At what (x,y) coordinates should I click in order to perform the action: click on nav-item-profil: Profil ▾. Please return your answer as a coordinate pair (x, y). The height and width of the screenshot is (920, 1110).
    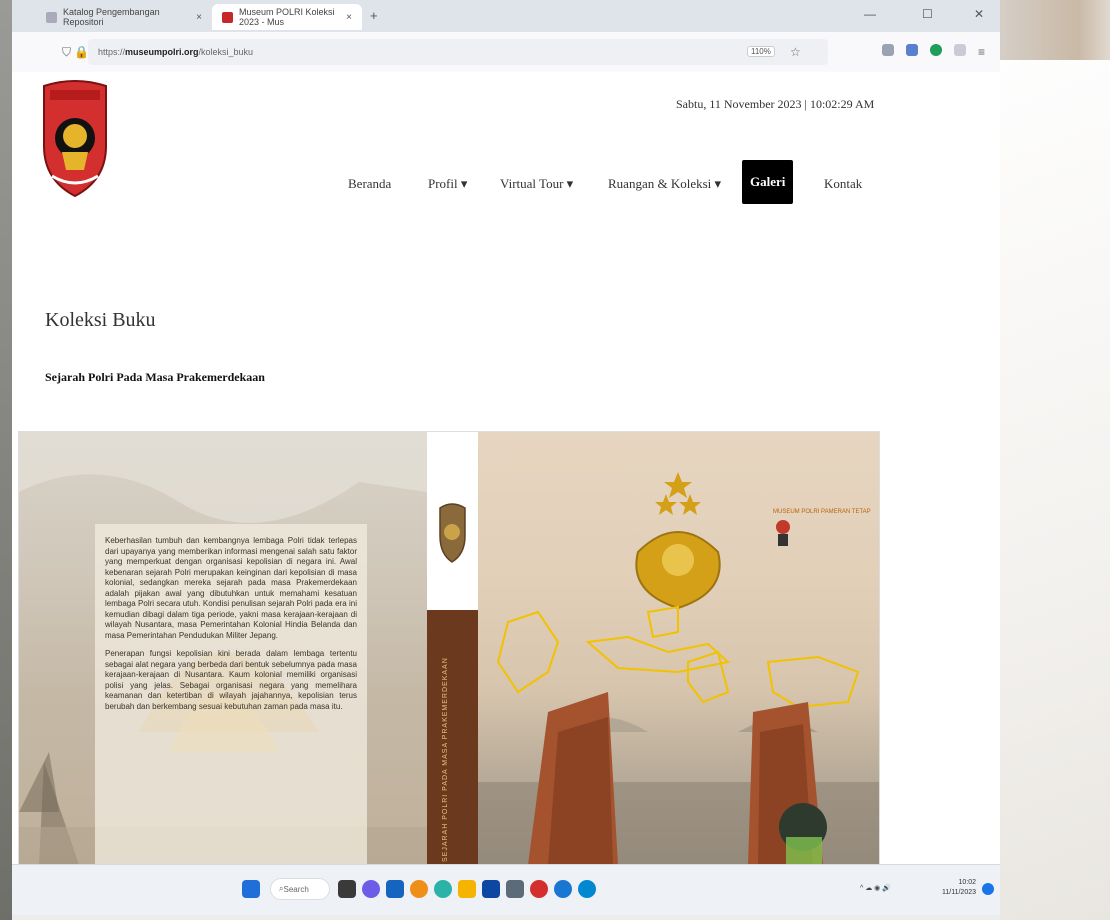
    Looking at the image, I should click on (447, 184).